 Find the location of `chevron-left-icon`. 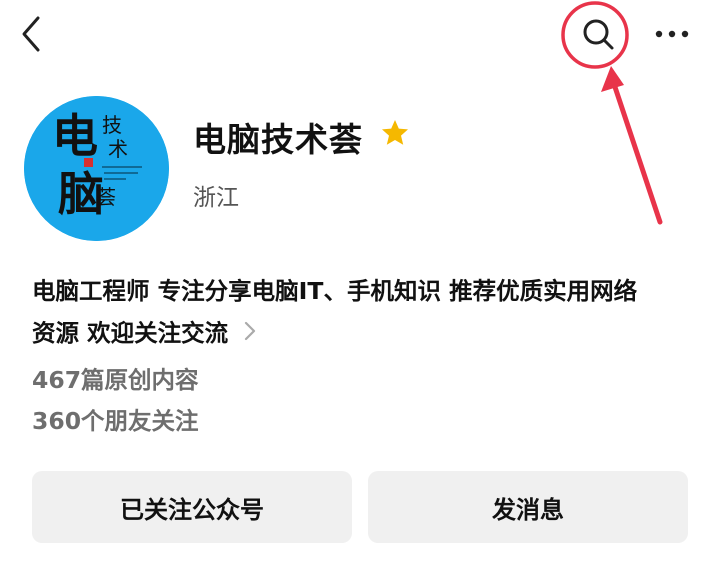

chevron-left-icon is located at coordinates (31, 34).